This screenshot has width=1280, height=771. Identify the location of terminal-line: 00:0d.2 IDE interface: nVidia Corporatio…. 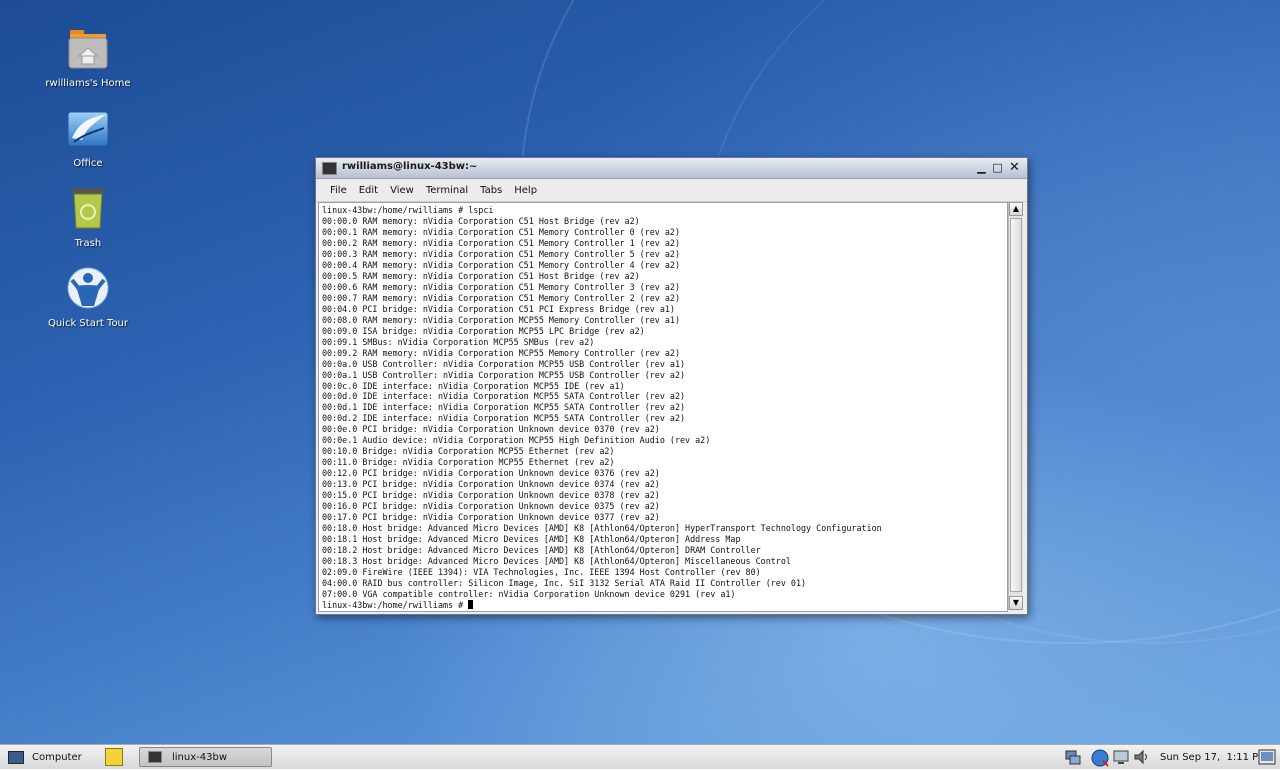
(504, 418).